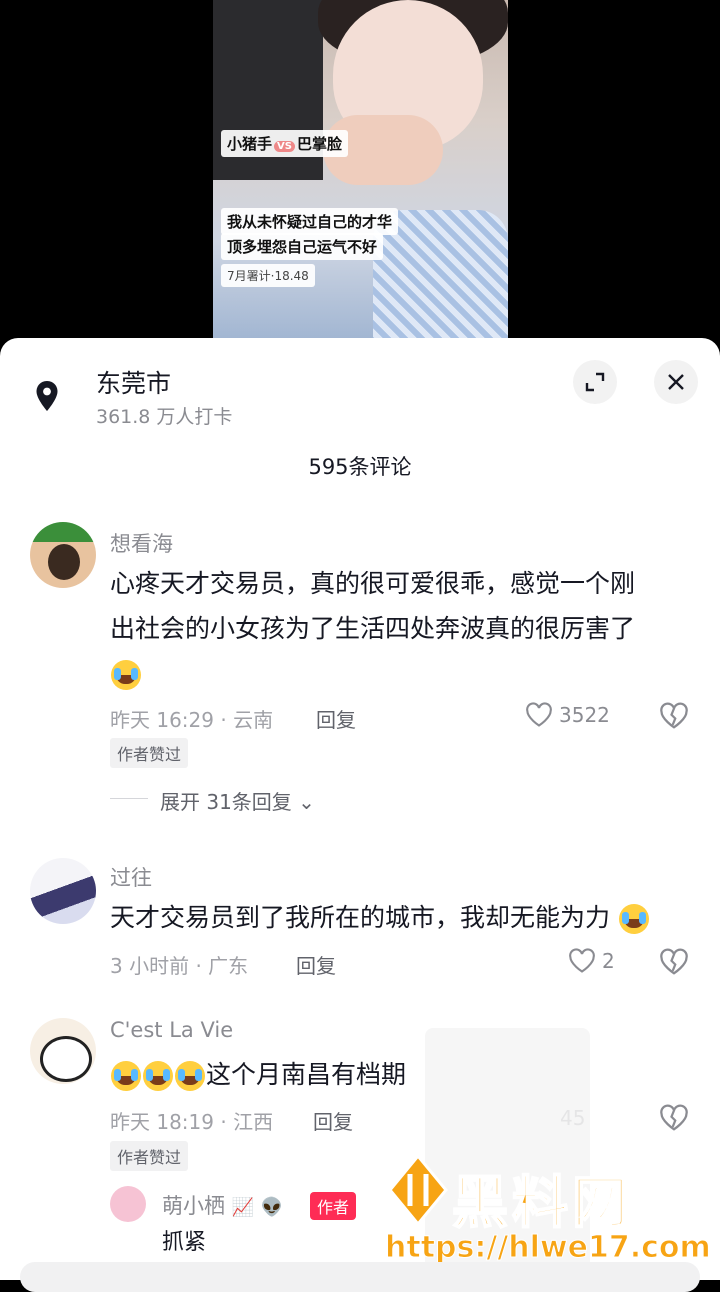  What do you see at coordinates (373, 628) in the screenshot?
I see `comment-text-line: 出社会的小女孩为了生活四处奔波真的很厉害了` at bounding box center [373, 628].